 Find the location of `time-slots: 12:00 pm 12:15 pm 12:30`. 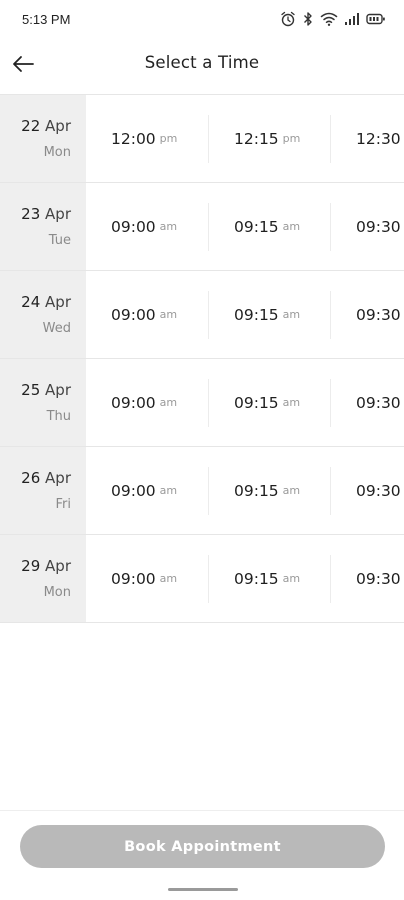

time-slots: 12:00 pm 12:15 pm 12:30 is located at coordinates (245, 138).